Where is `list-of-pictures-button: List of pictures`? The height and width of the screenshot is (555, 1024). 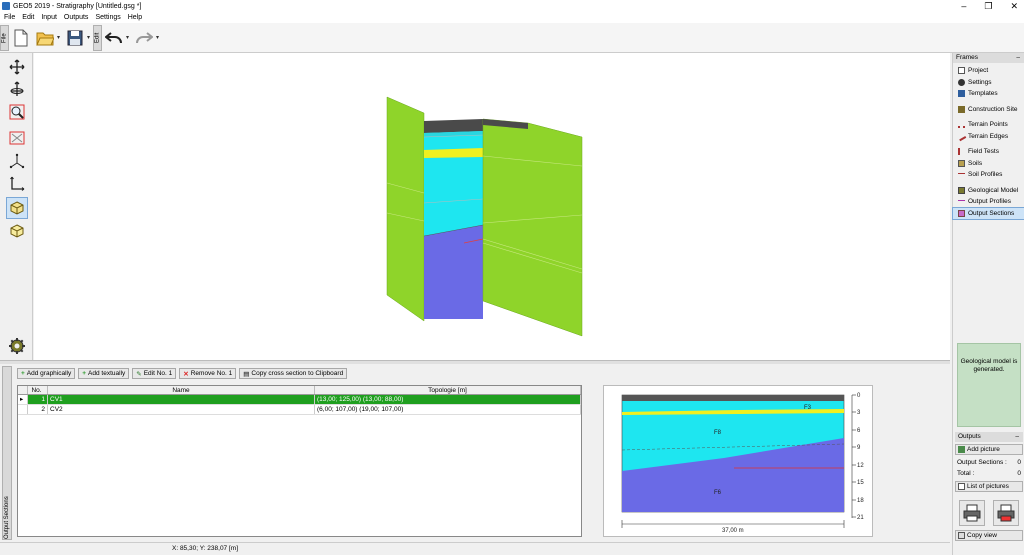 list-of-pictures-button: List of pictures is located at coordinates (989, 486).